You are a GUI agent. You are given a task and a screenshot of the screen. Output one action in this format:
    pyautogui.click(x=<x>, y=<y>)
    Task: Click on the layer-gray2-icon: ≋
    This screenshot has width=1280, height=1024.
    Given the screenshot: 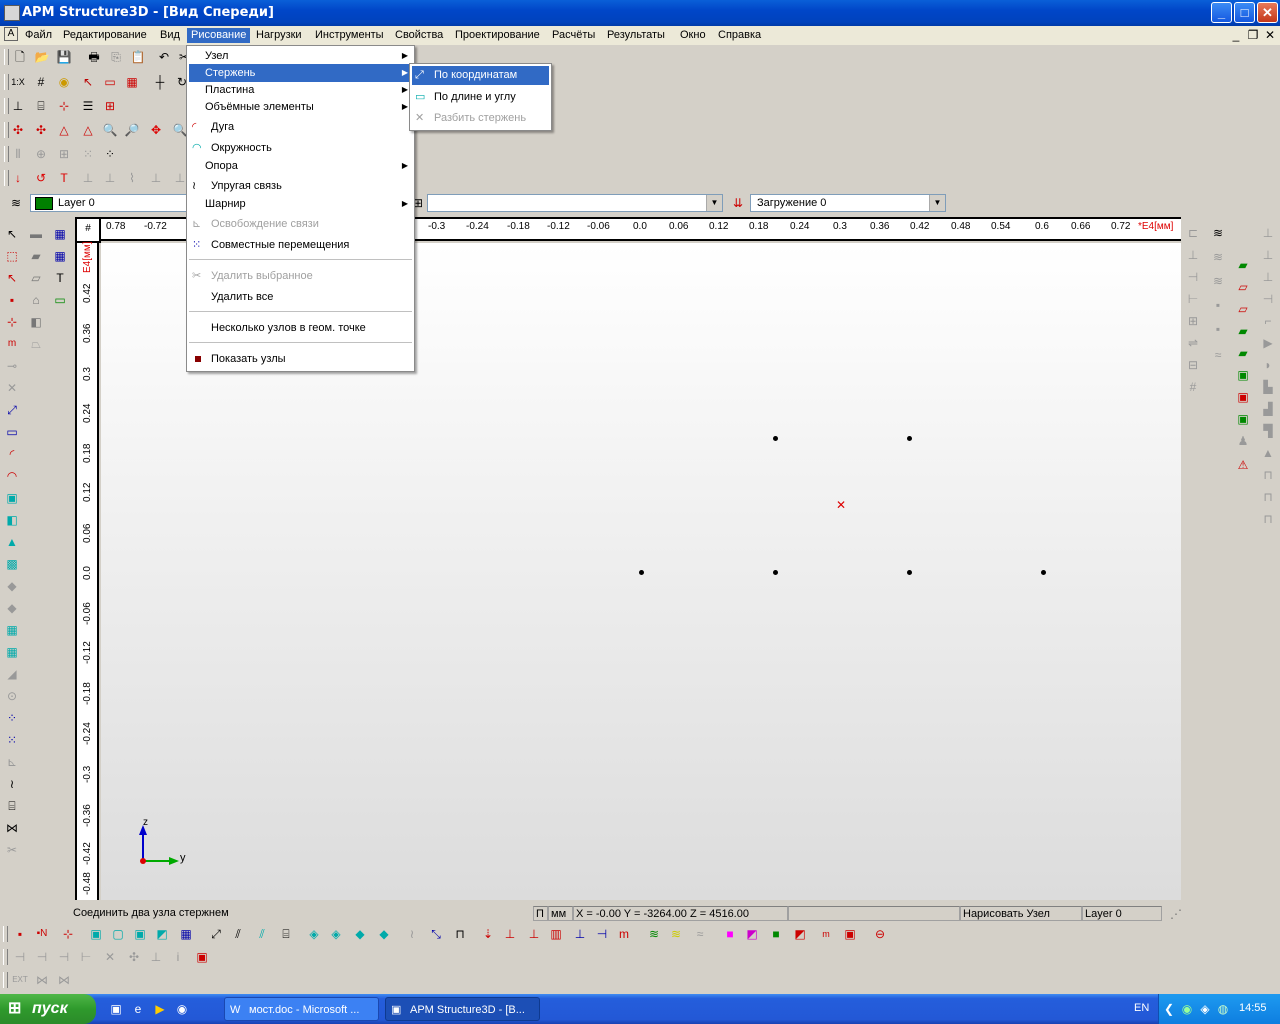 What is the action you would take?
    pyautogui.click(x=1218, y=281)
    